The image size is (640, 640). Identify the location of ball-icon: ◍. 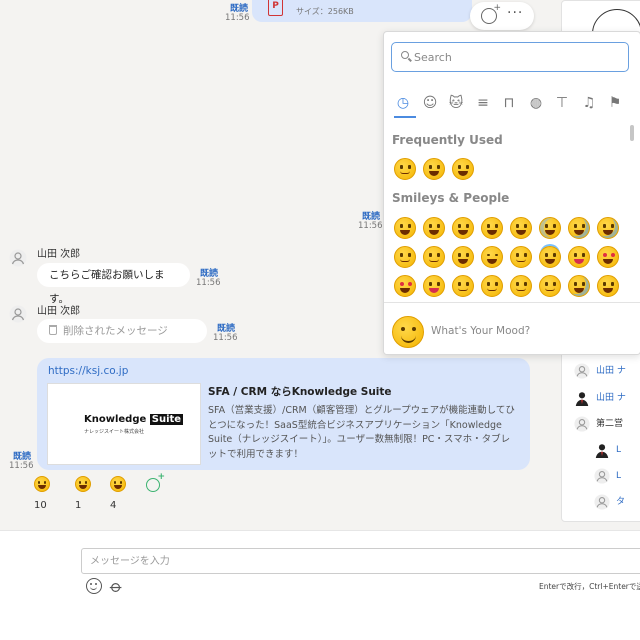
(536, 103).